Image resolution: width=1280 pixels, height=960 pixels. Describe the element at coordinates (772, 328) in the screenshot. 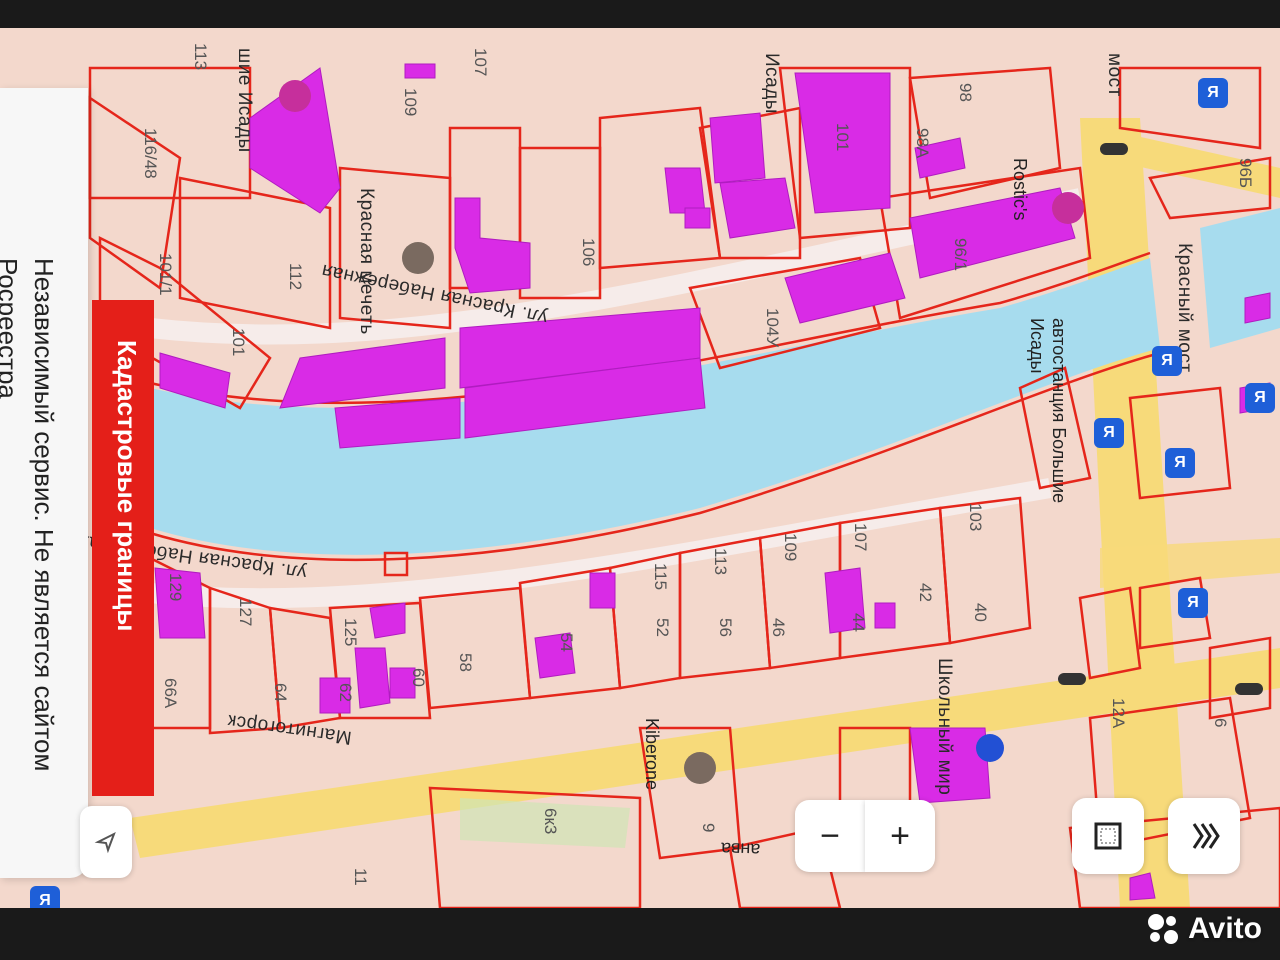

I see `house-number: 104У` at that location.